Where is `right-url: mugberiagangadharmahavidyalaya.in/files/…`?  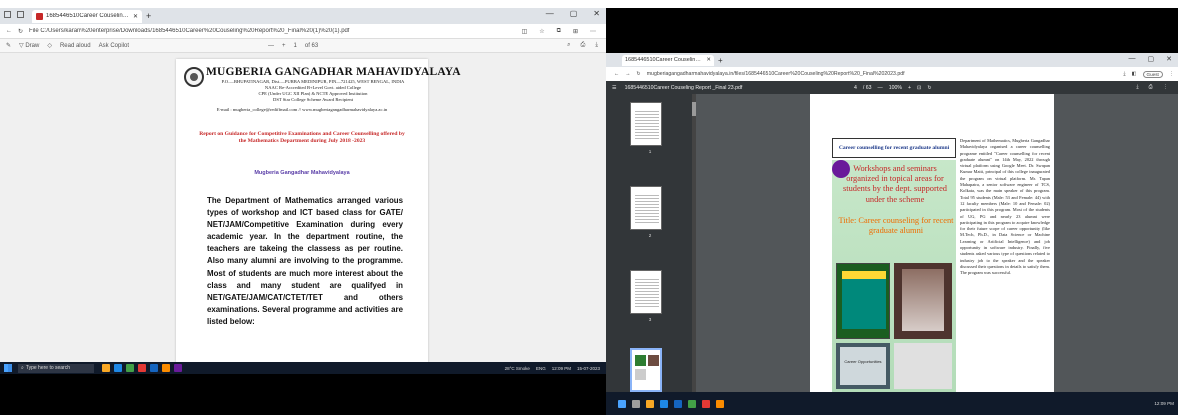
right-url: mugberiagangadharmahavidyalaya.in/files/… is located at coordinates (882, 74).